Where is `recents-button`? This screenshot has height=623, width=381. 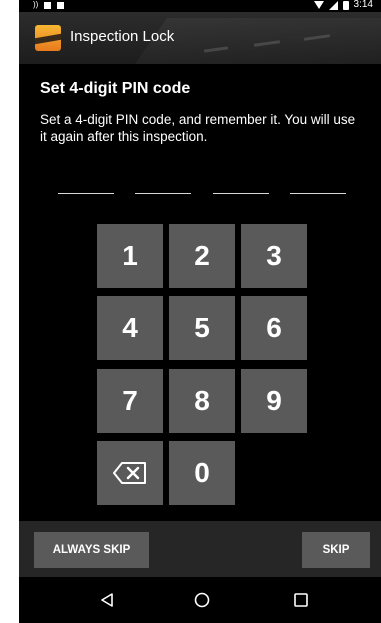 recents-button is located at coordinates (301, 600).